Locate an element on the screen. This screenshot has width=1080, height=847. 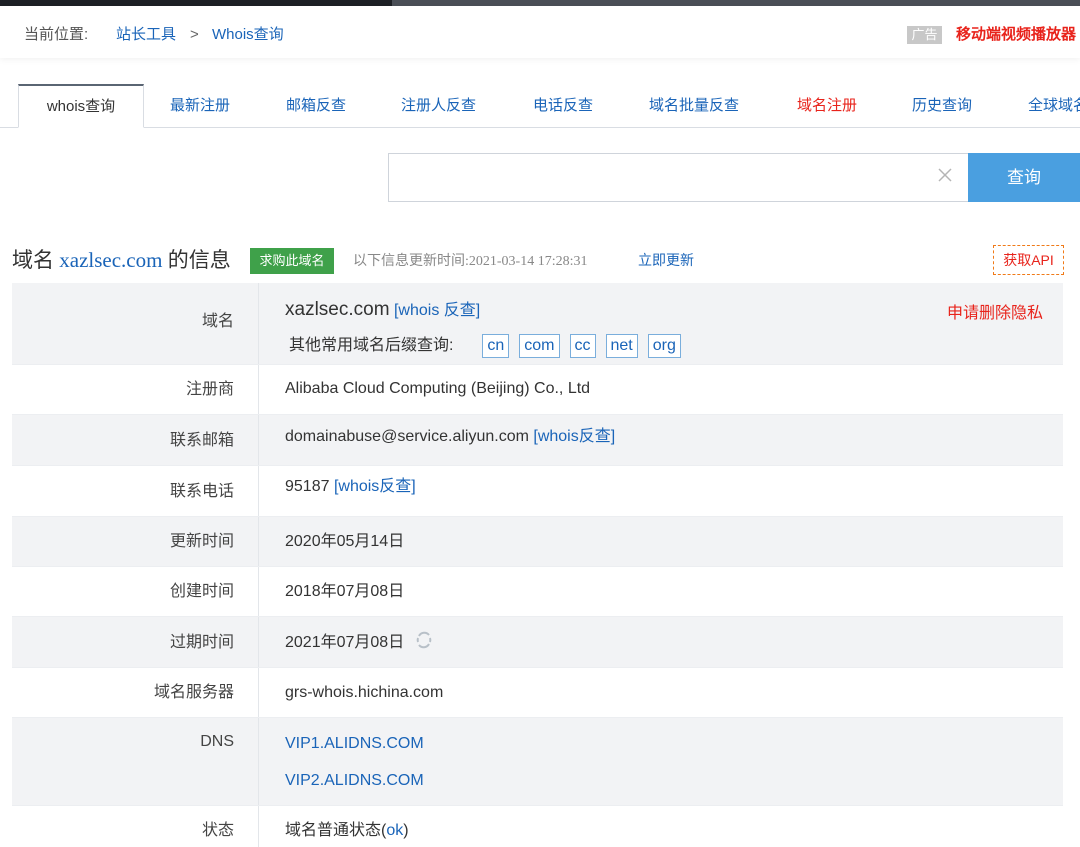
row-created: 创建时间 2018年07月08日 is located at coordinates (537, 592).